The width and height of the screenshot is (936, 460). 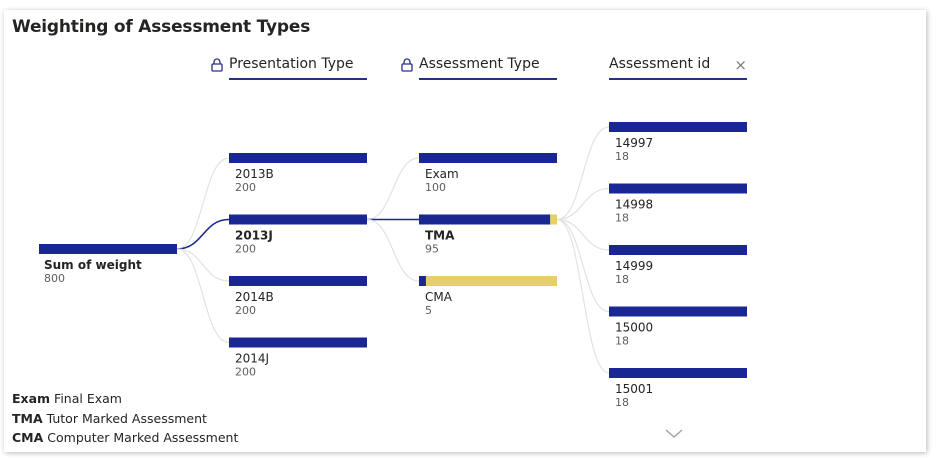 What do you see at coordinates (143, 437) in the screenshot?
I see `legend-text: Computer Marked Assessment` at bounding box center [143, 437].